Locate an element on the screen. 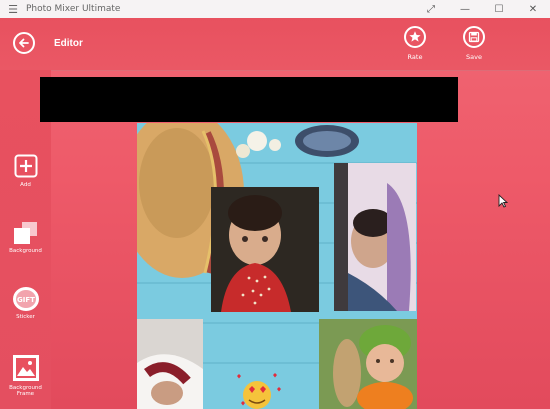  back-button is located at coordinates (24, 43).